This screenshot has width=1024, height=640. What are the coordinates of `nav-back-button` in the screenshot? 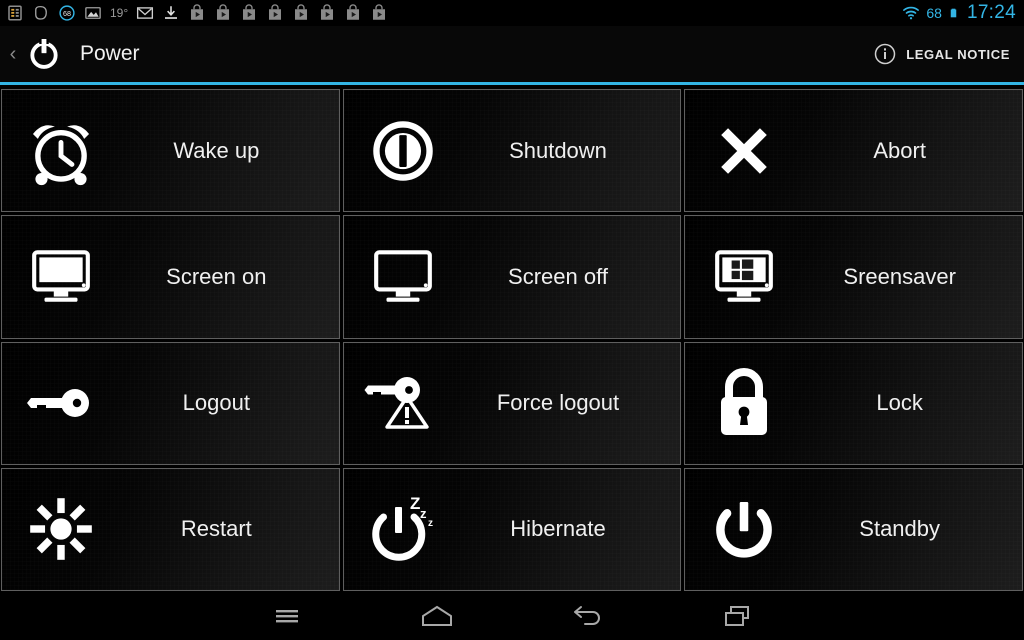 It's located at (587, 616).